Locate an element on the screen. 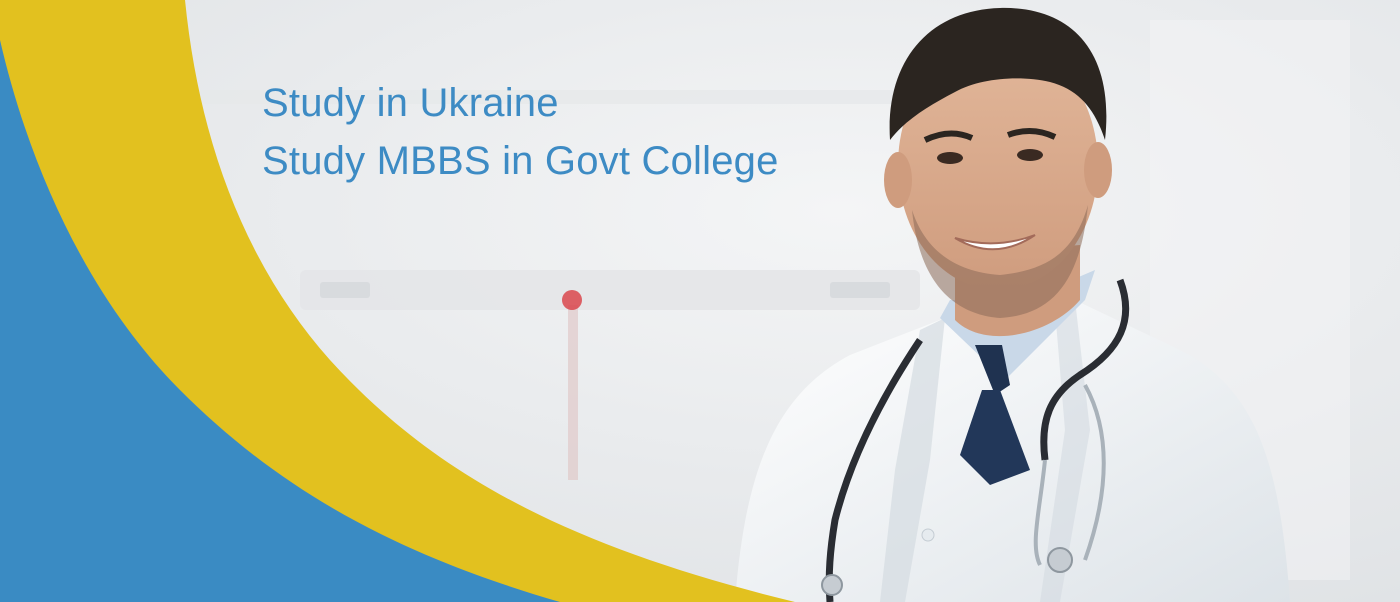 The width and height of the screenshot is (1400, 602). headline-line-2: Study MBBS in Govt College is located at coordinates (520, 161).